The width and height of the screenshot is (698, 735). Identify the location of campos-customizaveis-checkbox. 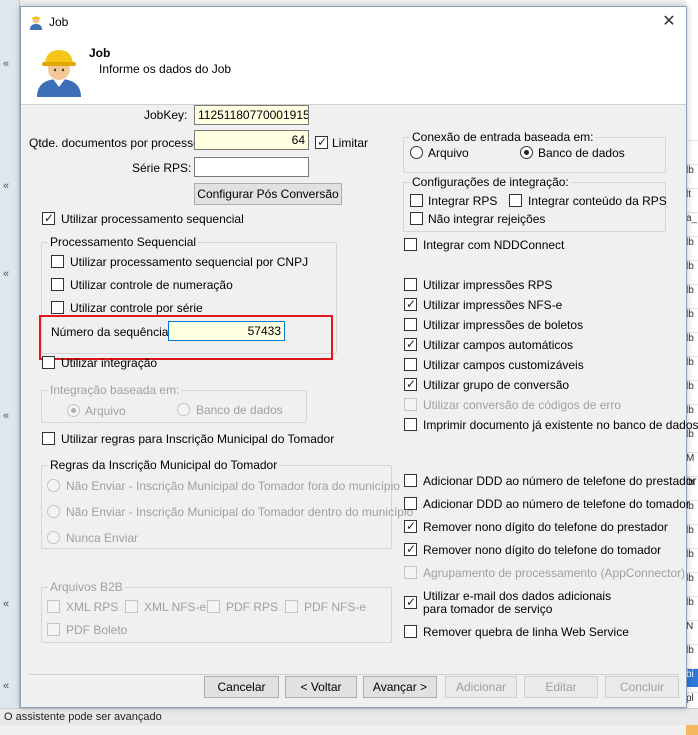
(410, 364).